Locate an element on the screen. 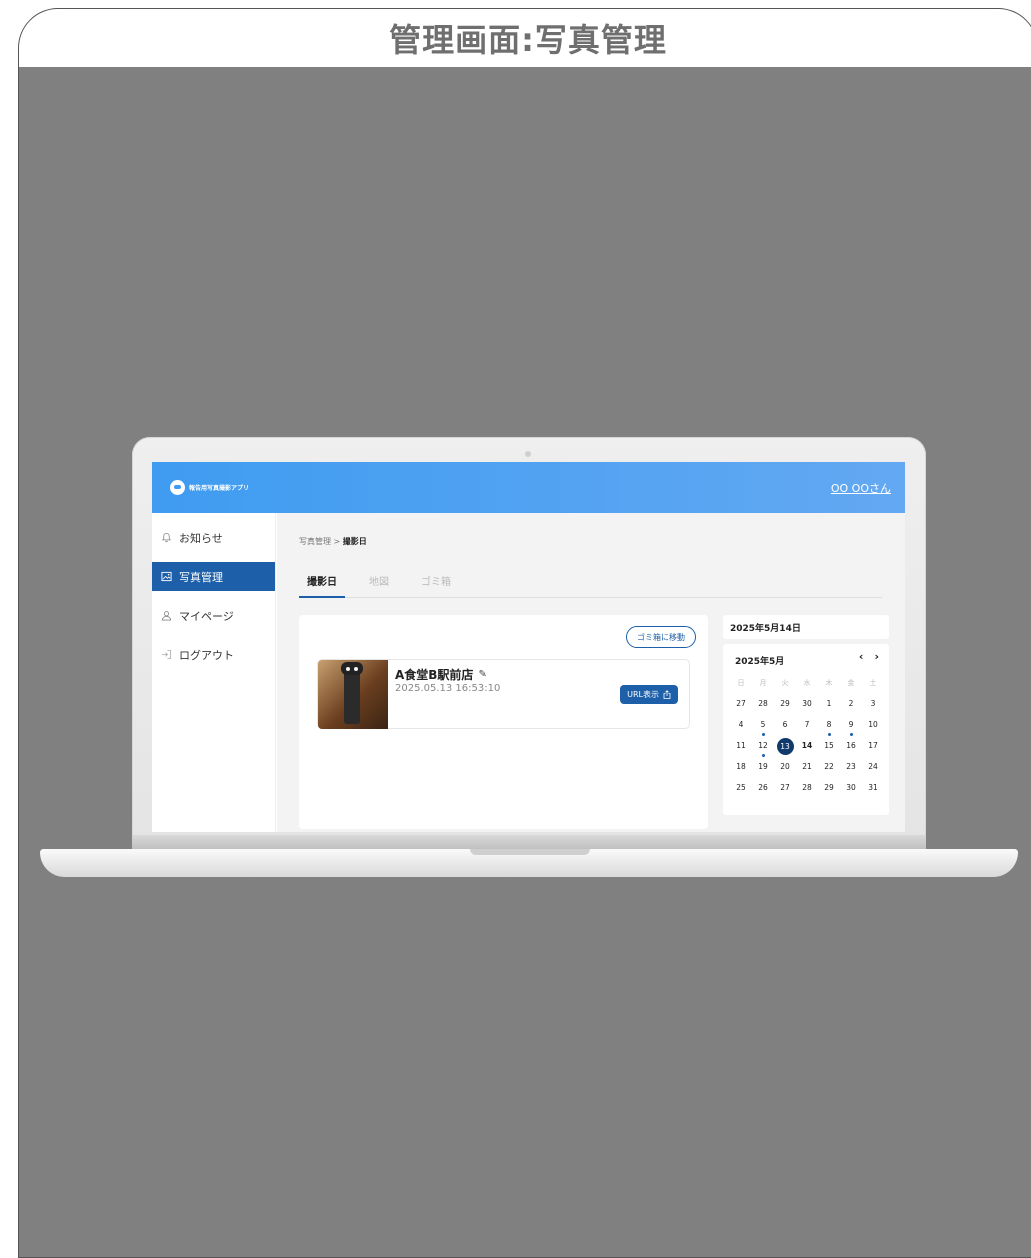  calendar-week-row: 27 28 29 30 1 2 3 is located at coordinates (807, 703).